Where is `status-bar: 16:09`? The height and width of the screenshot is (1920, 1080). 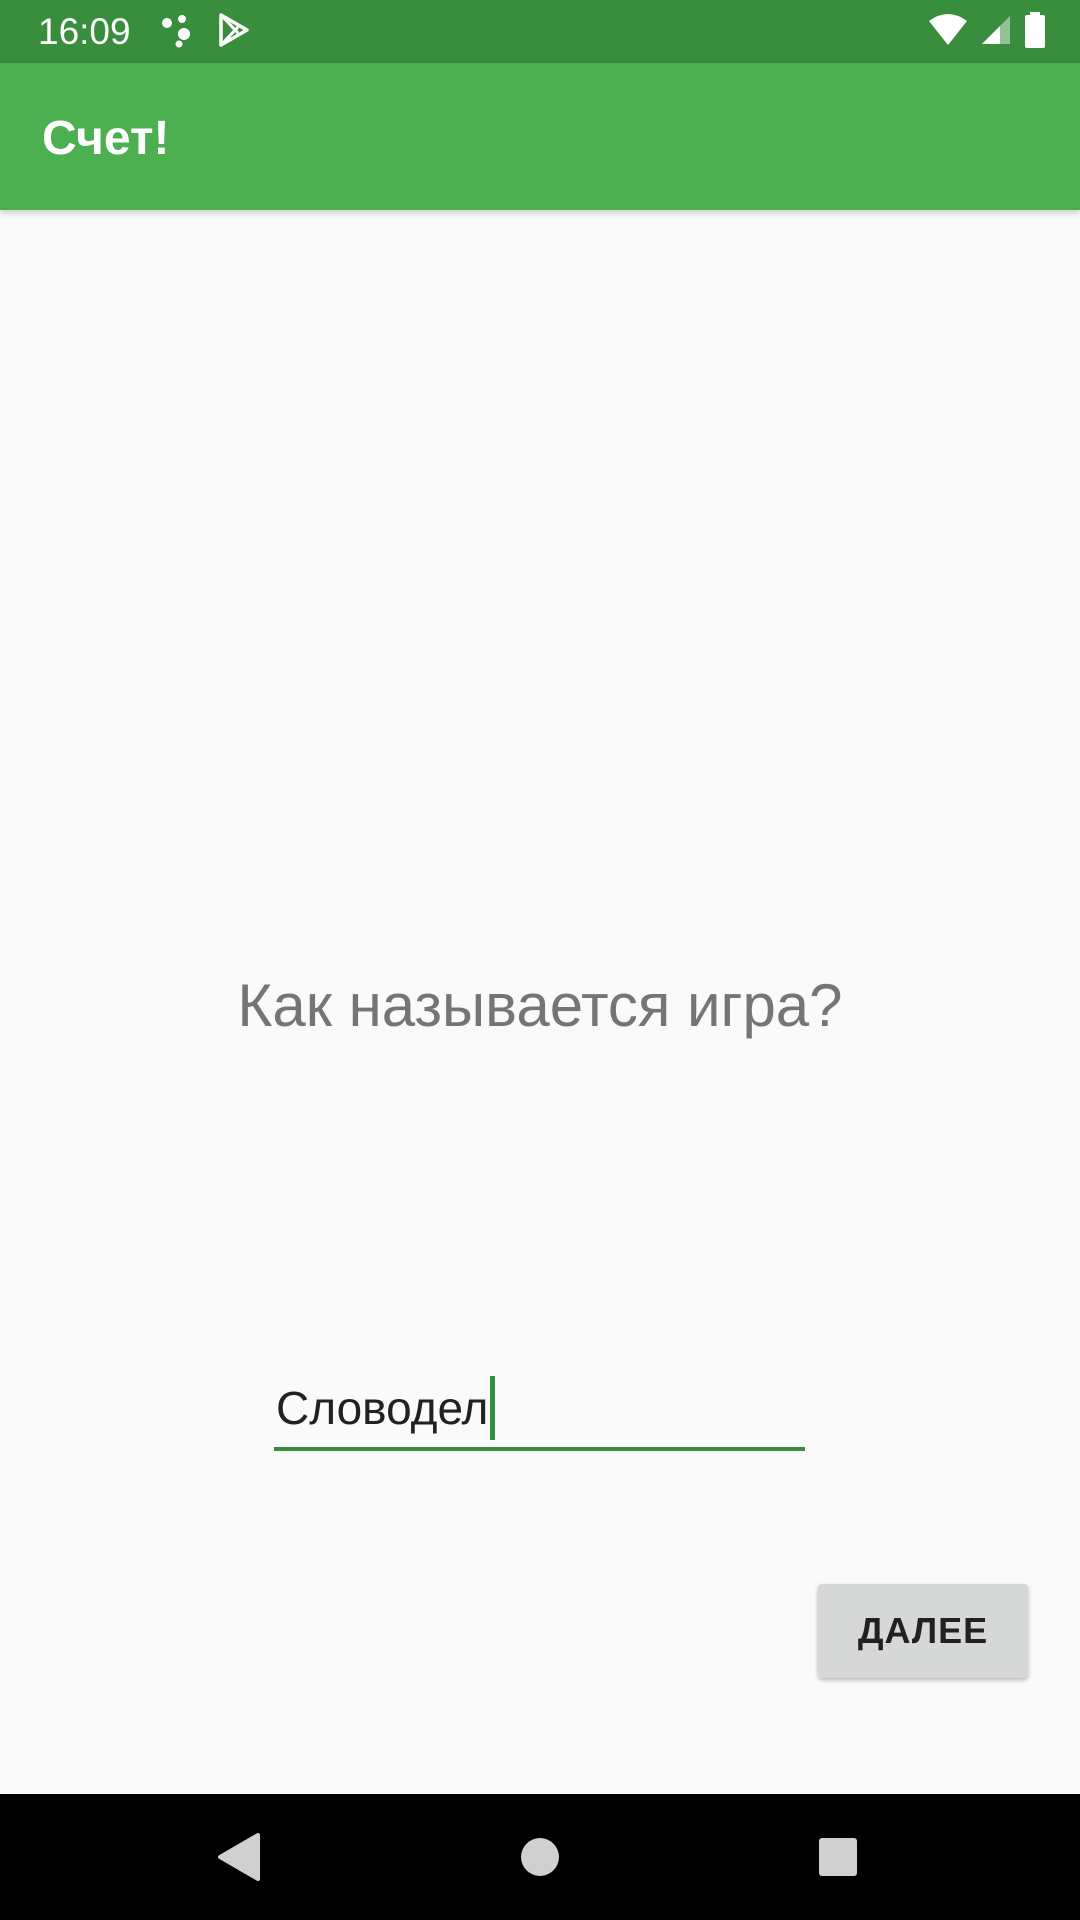 status-bar: 16:09 is located at coordinates (540, 31).